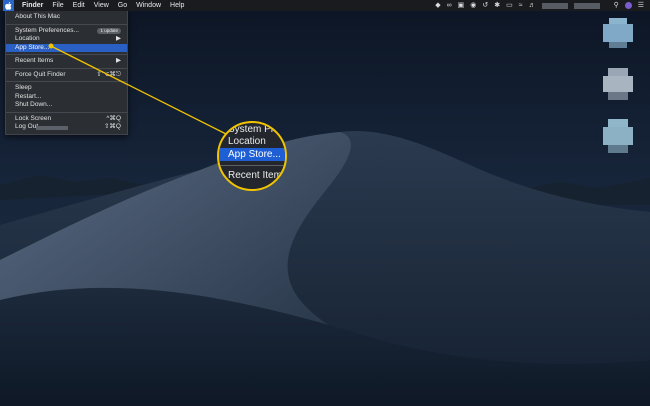 This screenshot has width=650, height=406. I want to click on menu-item-lock-screen: Lock Screen ^⌘Q, so click(66, 119).